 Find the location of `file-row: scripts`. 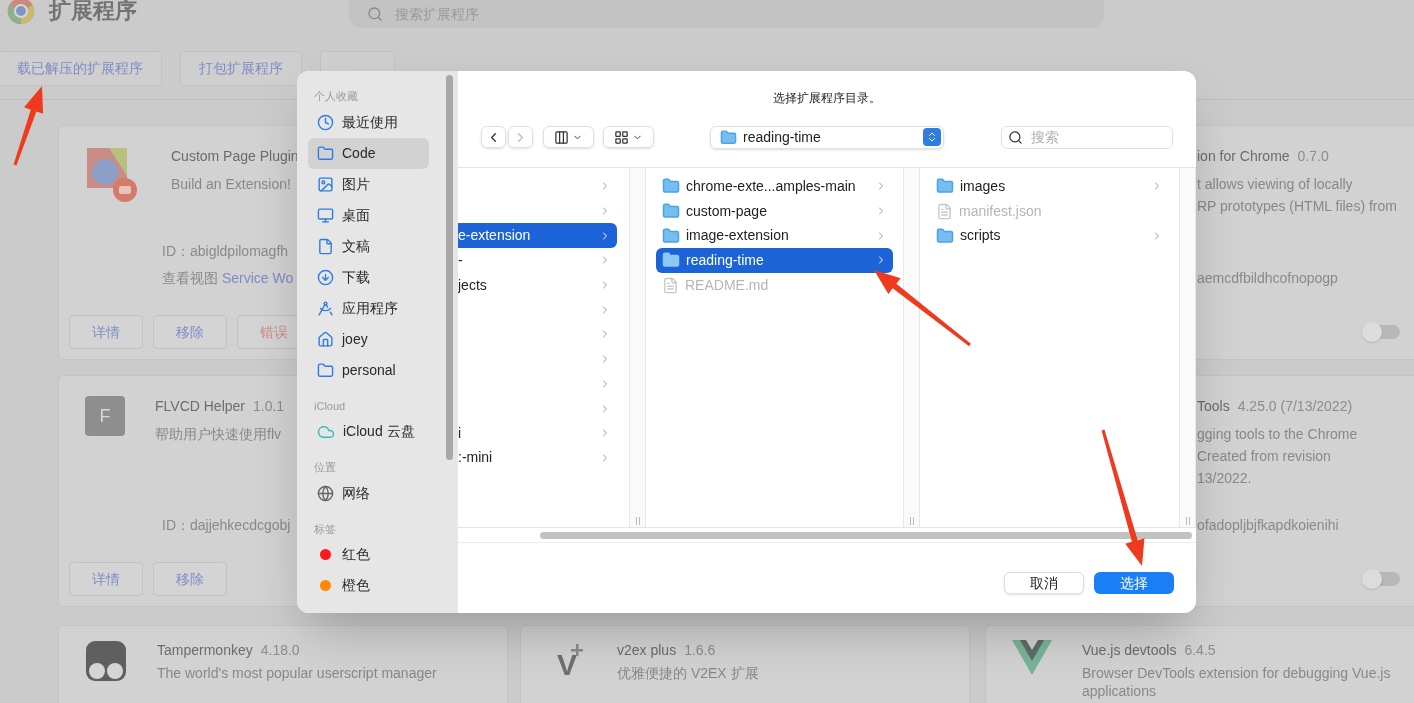

file-row: scripts is located at coordinates (1049, 236).